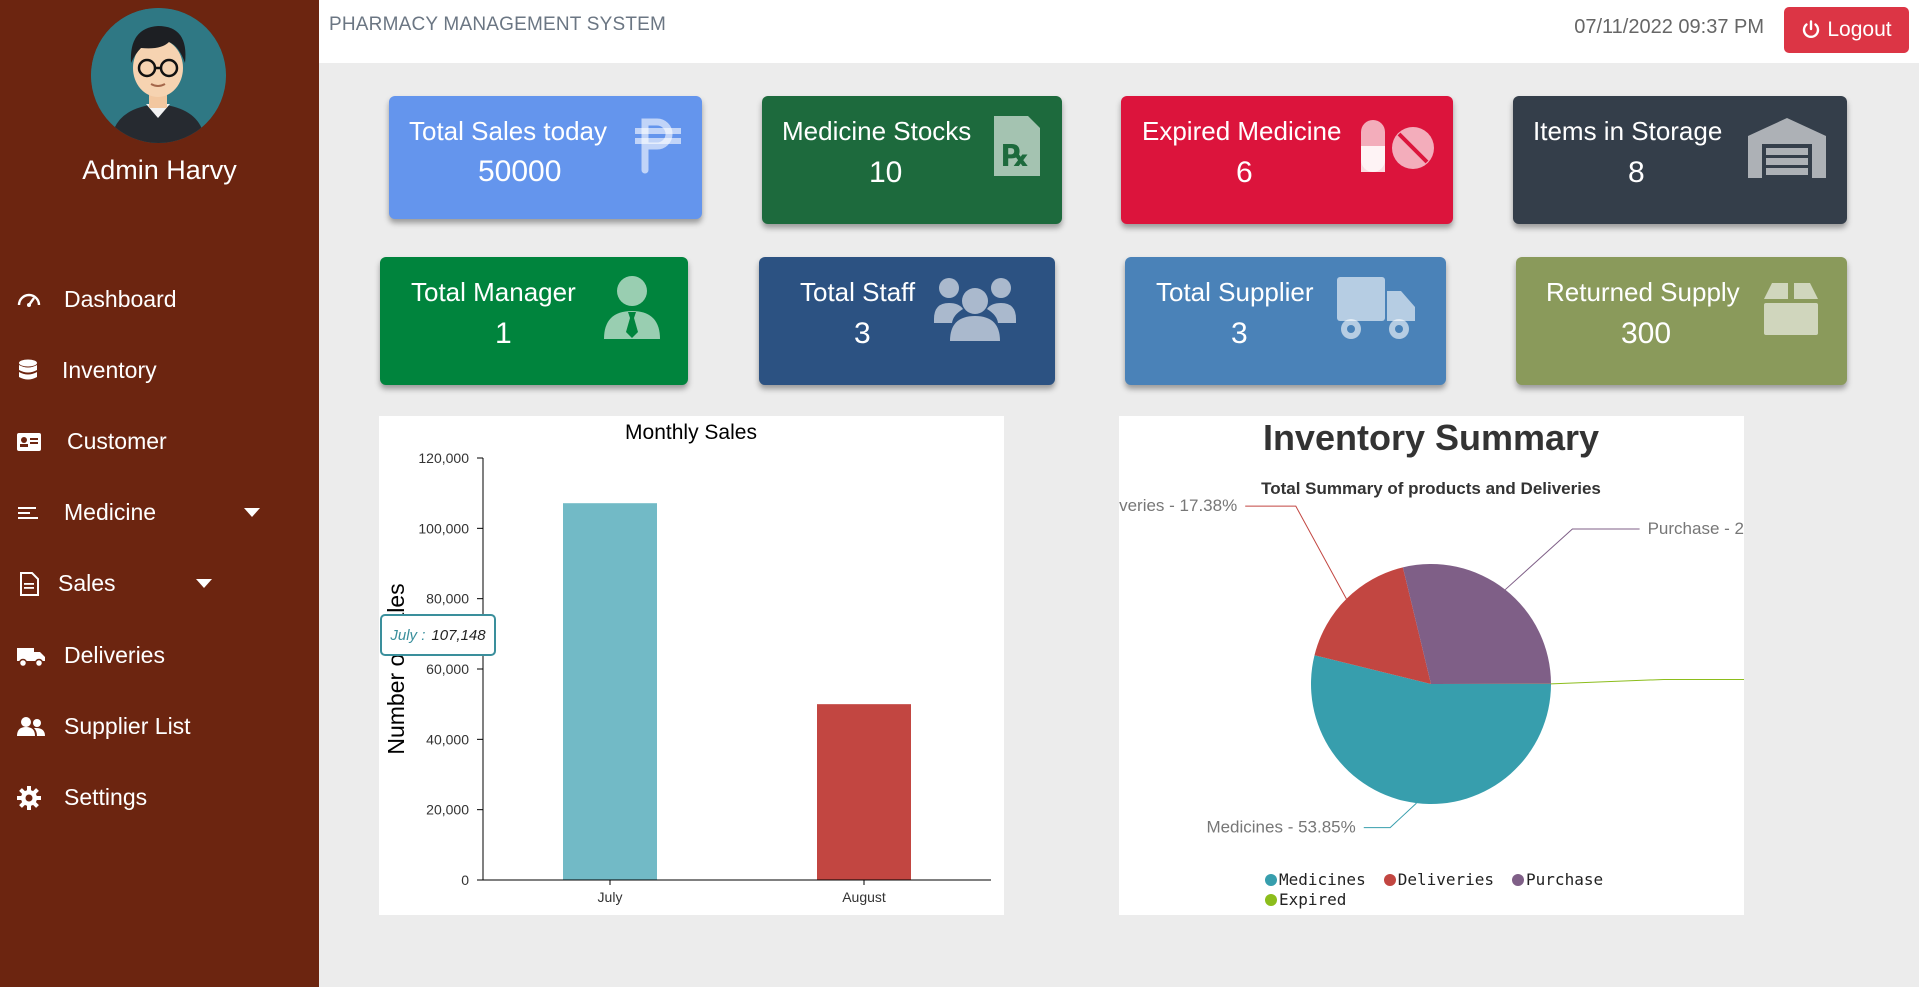  I want to click on sidebar-item-label: Inventory, so click(109, 370).